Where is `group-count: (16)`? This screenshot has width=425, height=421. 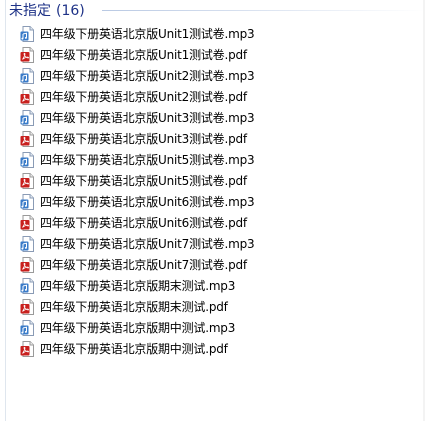
group-count: (16) is located at coordinates (70, 11).